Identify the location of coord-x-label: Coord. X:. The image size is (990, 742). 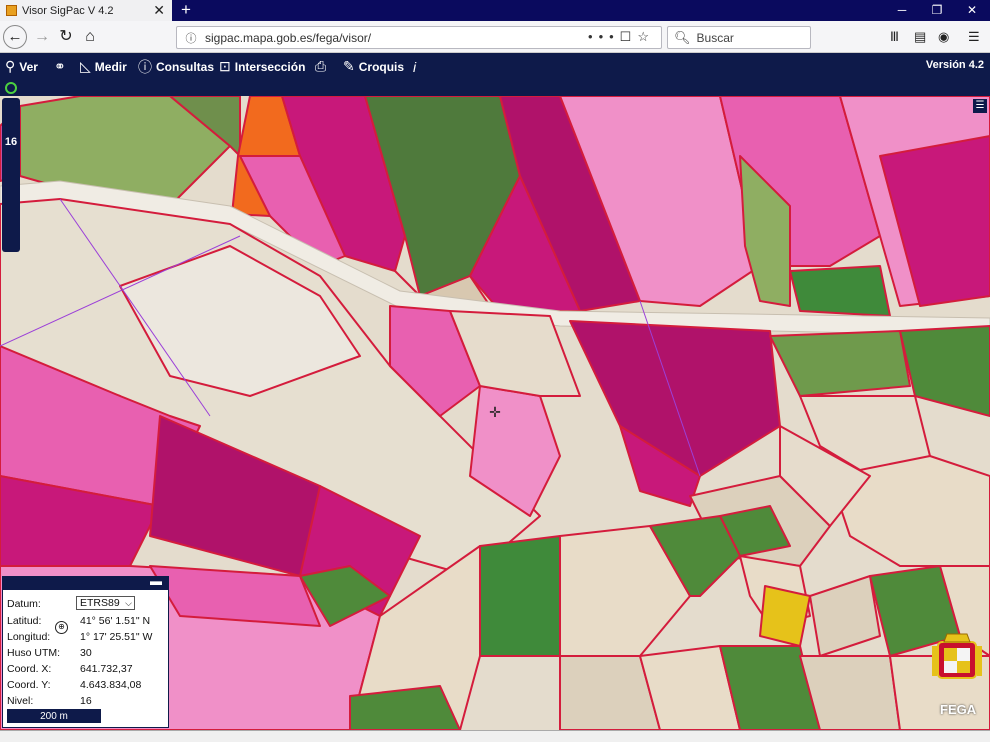
(29, 668).